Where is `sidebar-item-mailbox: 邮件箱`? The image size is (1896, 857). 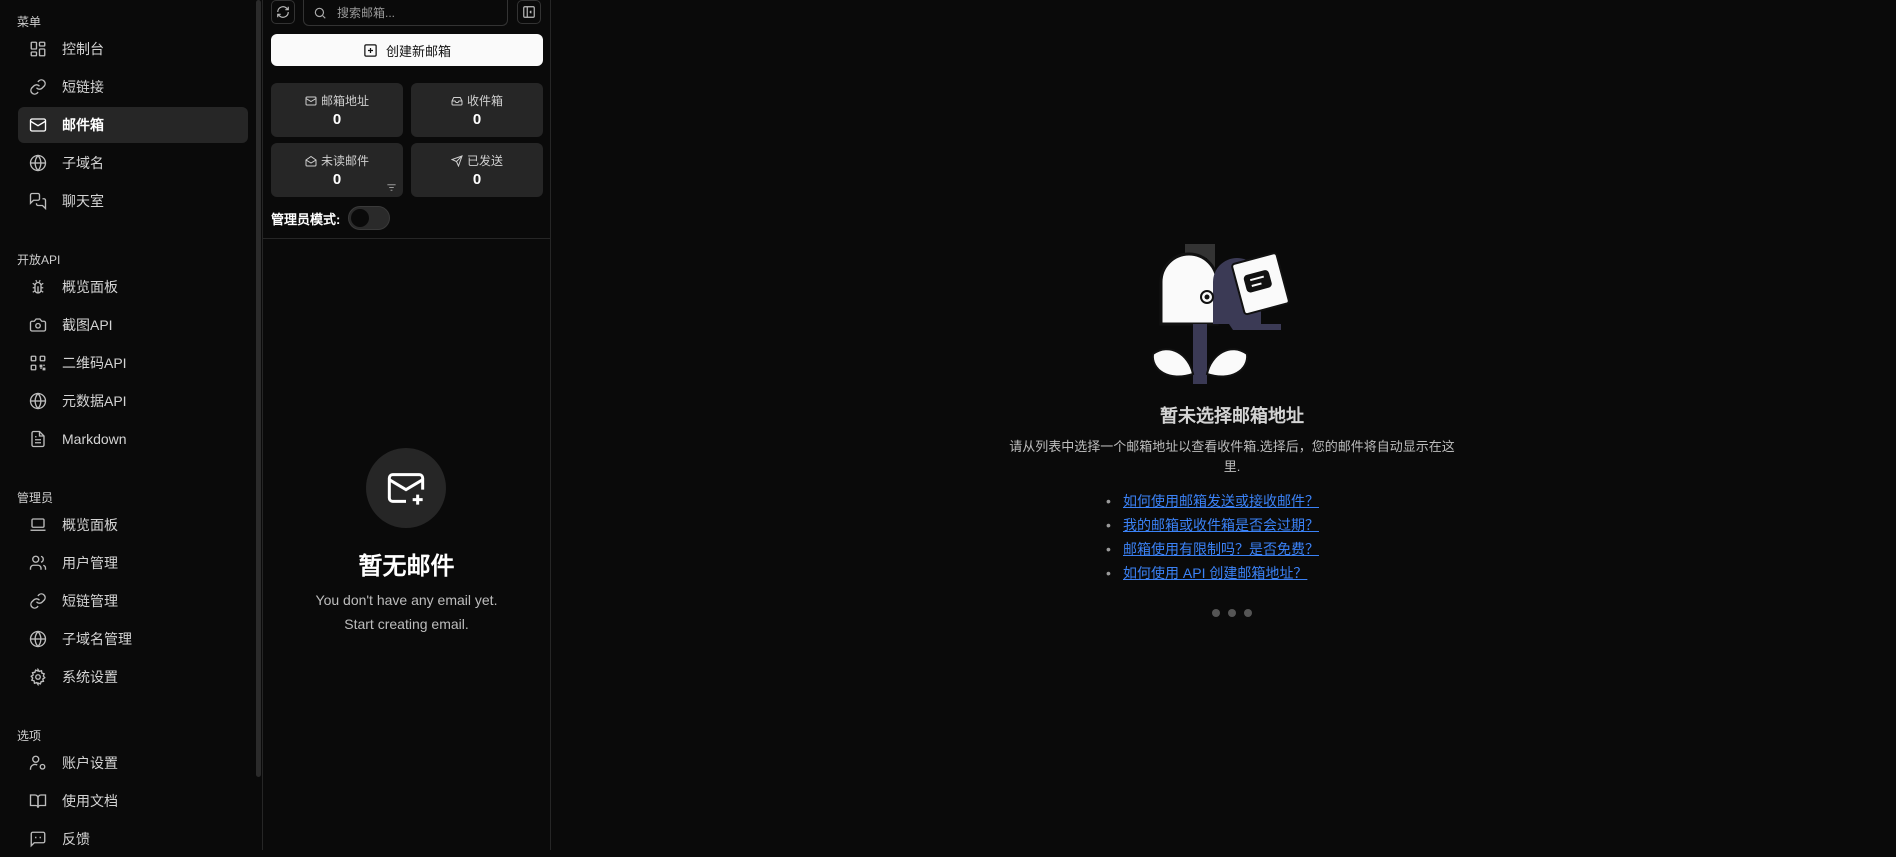
sidebar-item-mailbox: 邮件箱 is located at coordinates (133, 125).